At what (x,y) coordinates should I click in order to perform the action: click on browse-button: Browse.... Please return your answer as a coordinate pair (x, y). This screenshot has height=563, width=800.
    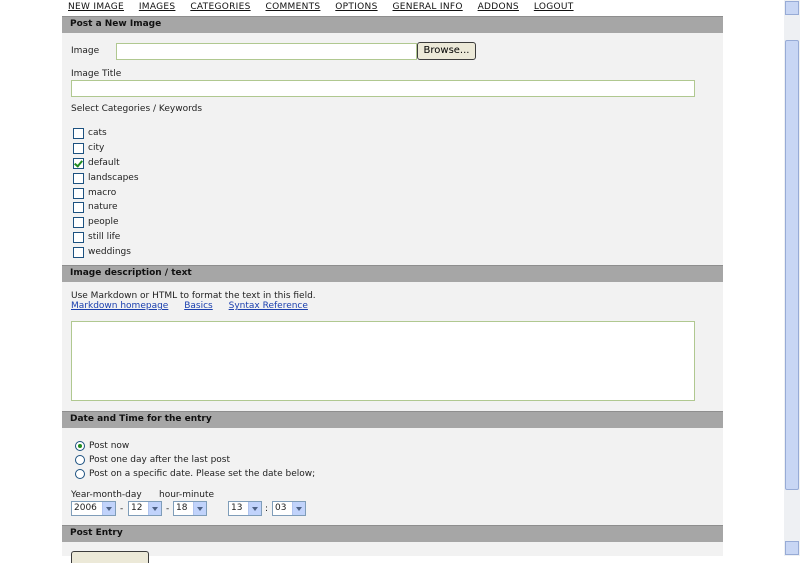
    Looking at the image, I should click on (446, 51).